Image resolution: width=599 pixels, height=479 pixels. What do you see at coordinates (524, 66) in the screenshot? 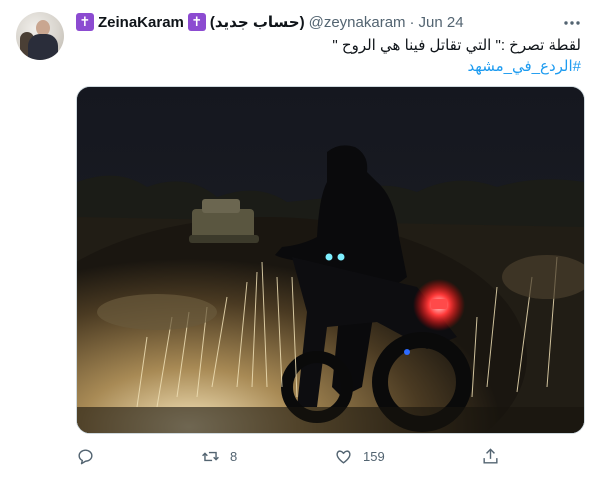
I see `hashtag-link: #الردع_في_مشهد` at bounding box center [524, 66].